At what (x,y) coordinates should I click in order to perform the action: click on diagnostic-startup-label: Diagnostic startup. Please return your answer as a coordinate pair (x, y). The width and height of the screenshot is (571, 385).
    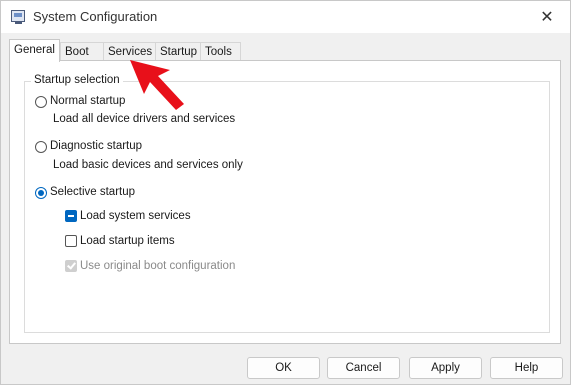
    Looking at the image, I should click on (96, 146).